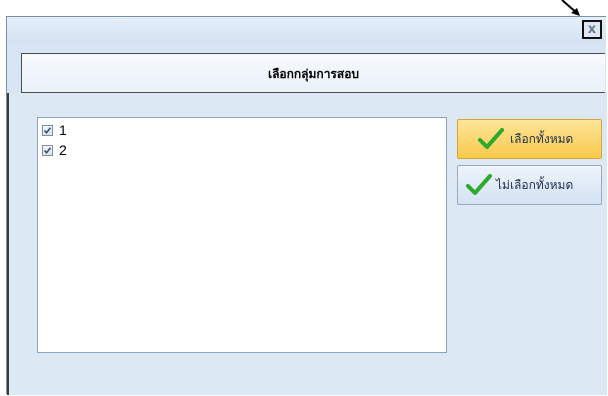  I want to click on list-item-label: 2, so click(63, 150).